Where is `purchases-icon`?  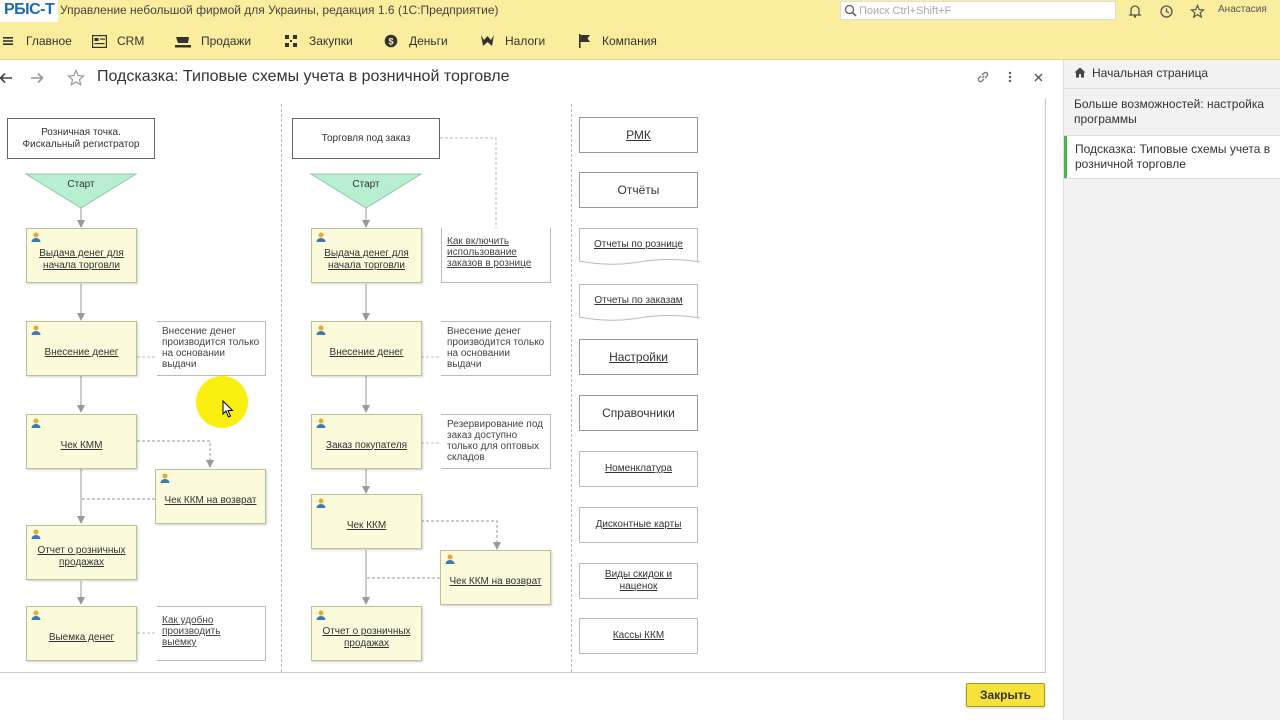 purchases-icon is located at coordinates (291, 41).